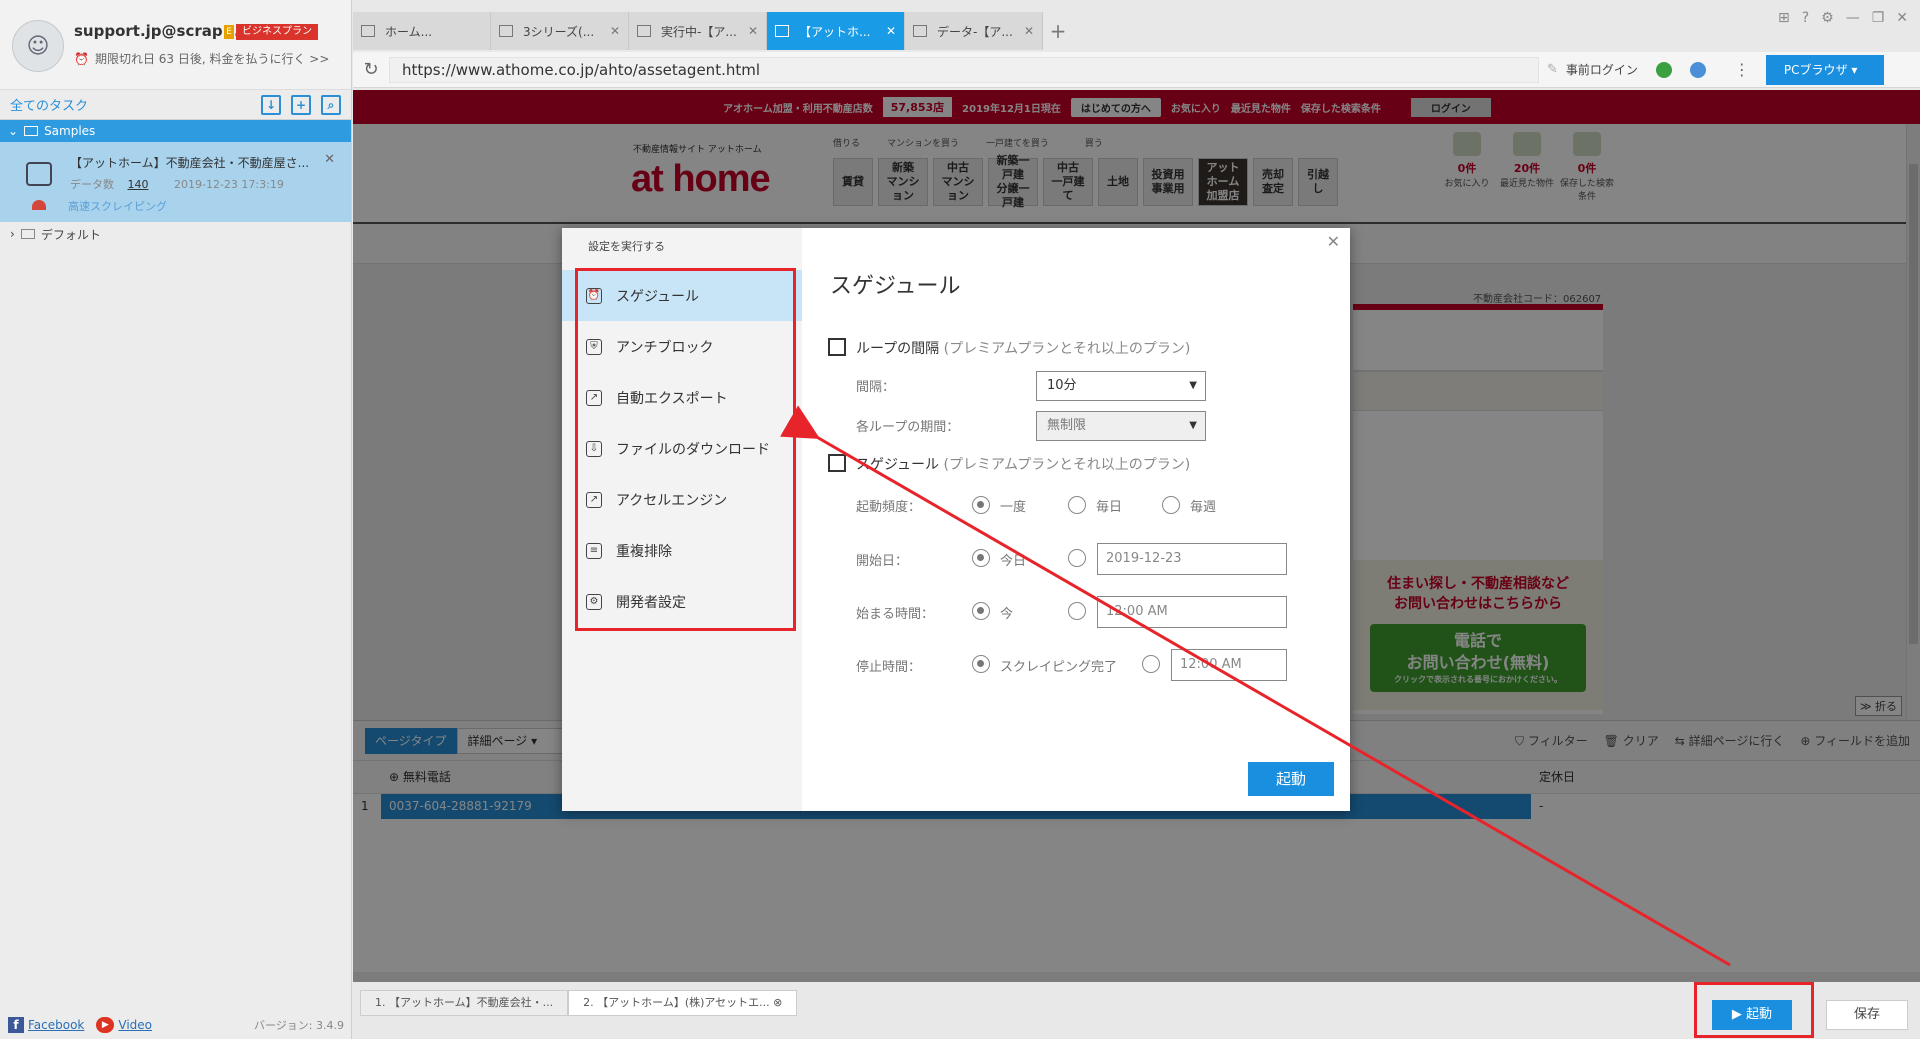 The image size is (1920, 1039). I want to click on loop-label: ループの間隔, so click(898, 349).